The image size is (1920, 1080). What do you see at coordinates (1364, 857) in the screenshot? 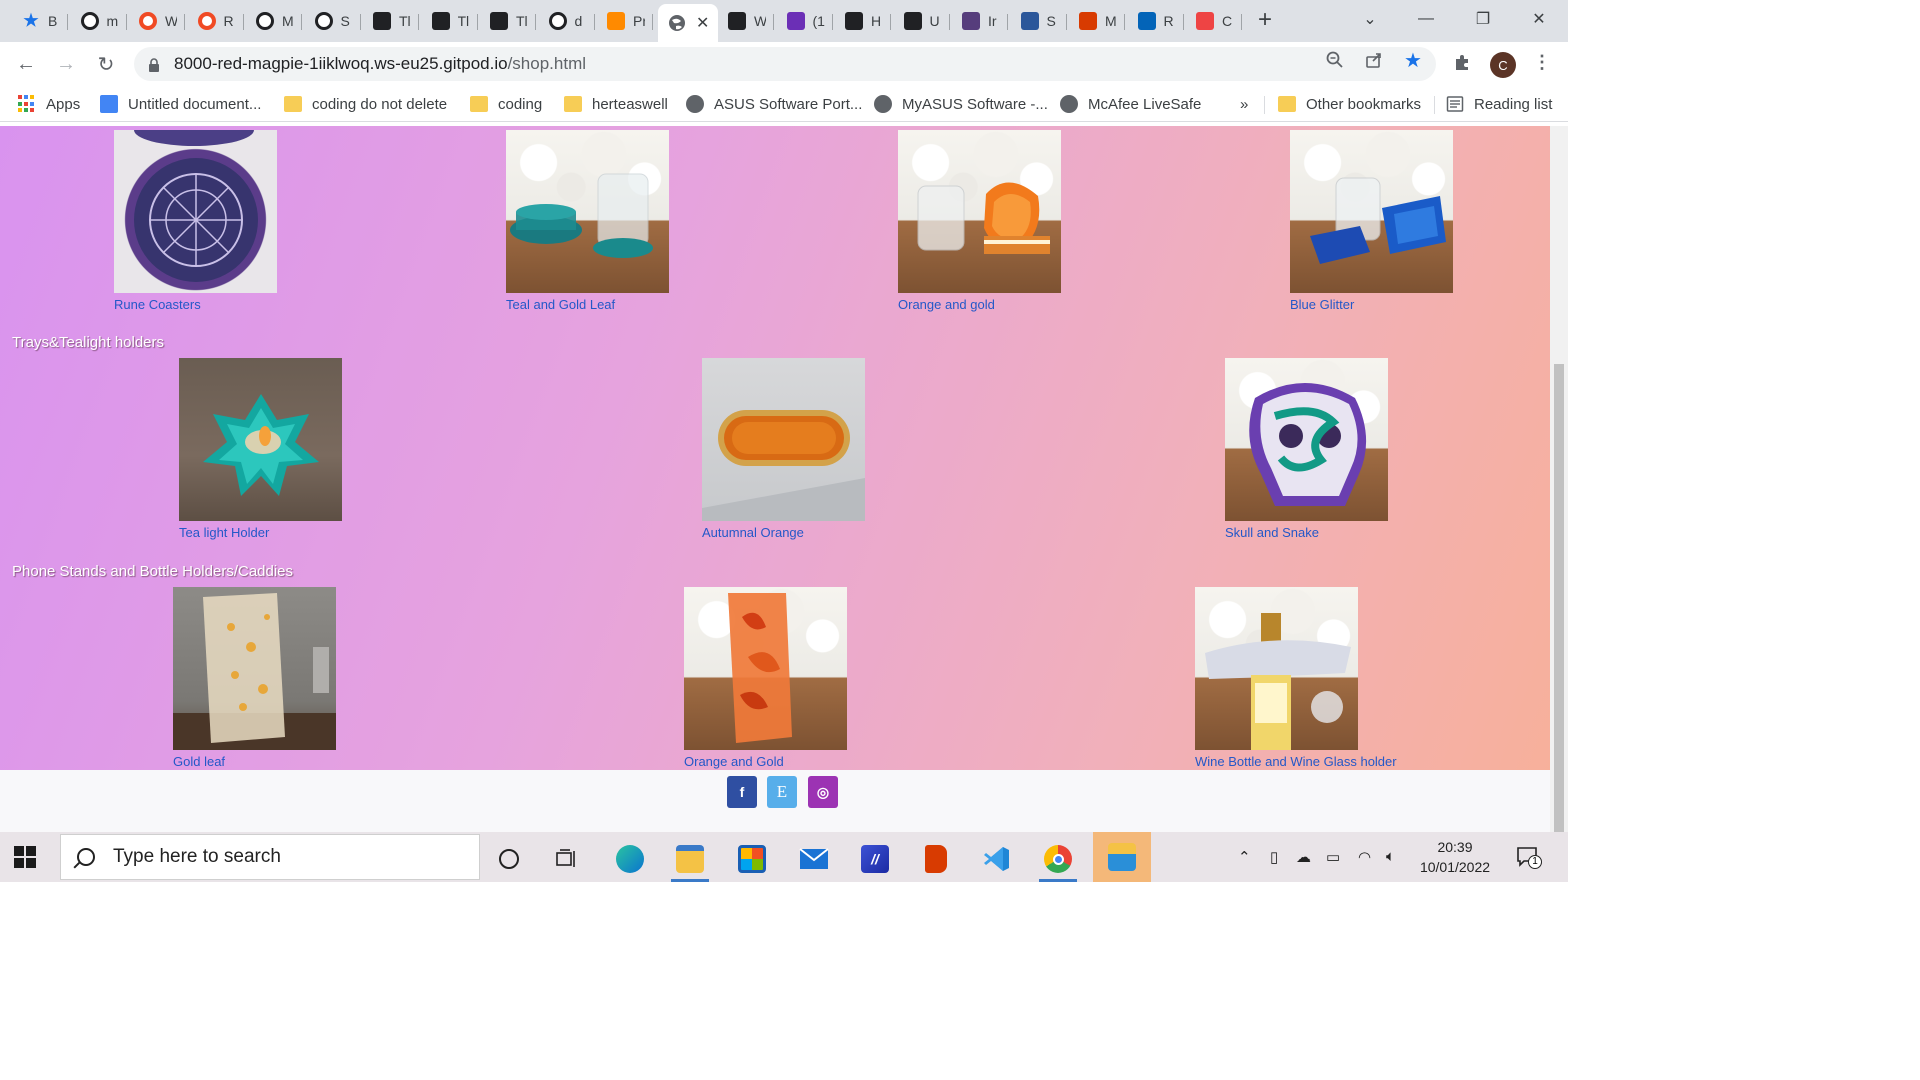
I see `wifi-icon: ◠` at bounding box center [1364, 857].